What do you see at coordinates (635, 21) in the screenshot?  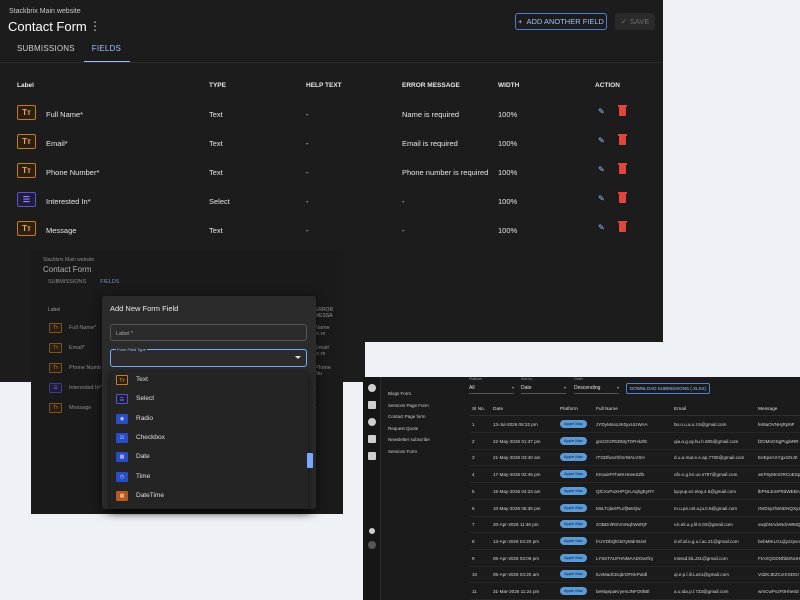 I see `save-button: ✓ SAVE` at bounding box center [635, 21].